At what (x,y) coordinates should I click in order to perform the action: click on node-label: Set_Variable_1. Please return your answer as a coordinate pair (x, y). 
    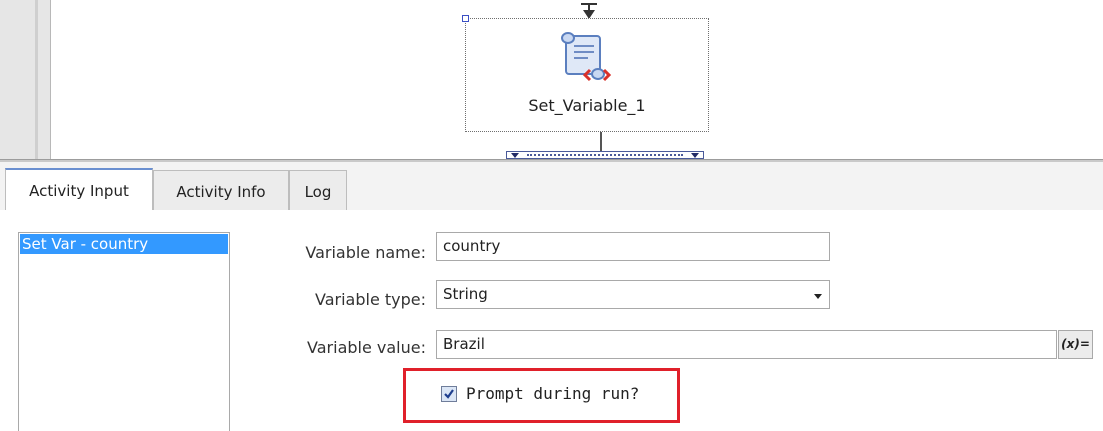
    Looking at the image, I should click on (587, 105).